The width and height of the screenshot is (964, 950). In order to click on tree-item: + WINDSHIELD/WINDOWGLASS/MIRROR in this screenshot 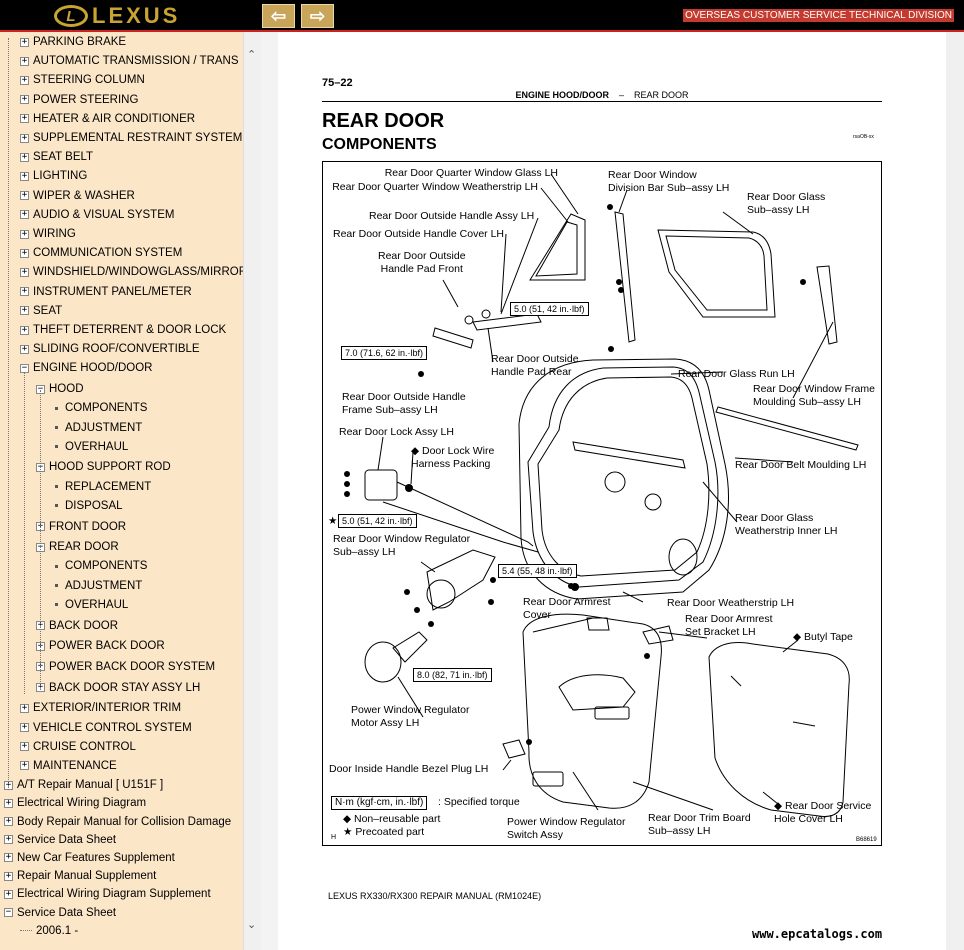, I will do `click(131, 272)`.